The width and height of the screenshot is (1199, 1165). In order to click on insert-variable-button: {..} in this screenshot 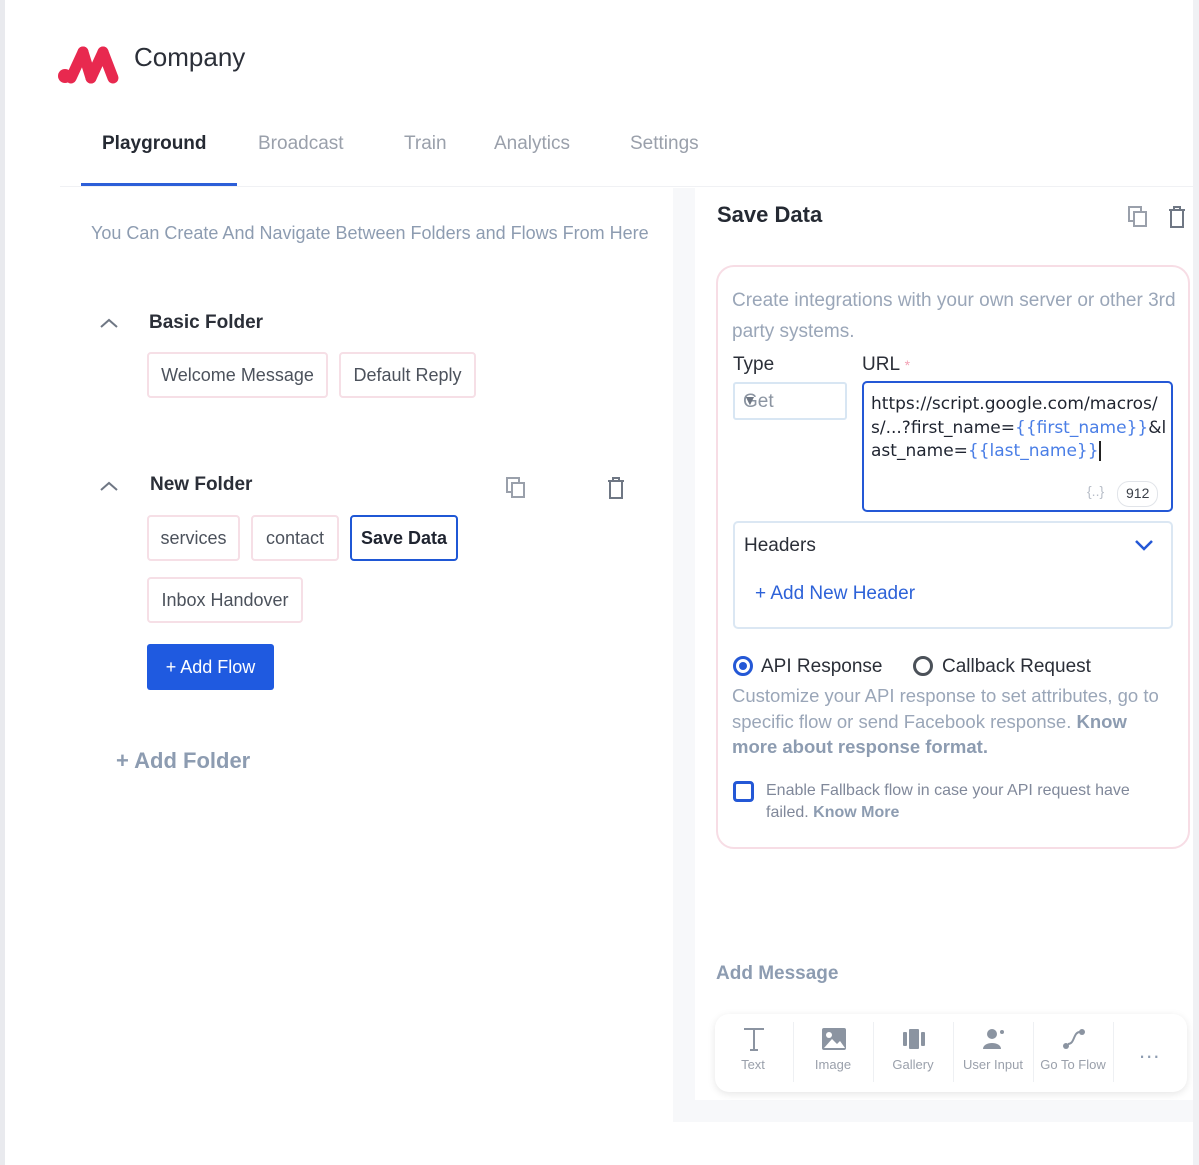, I will do `click(1095, 491)`.